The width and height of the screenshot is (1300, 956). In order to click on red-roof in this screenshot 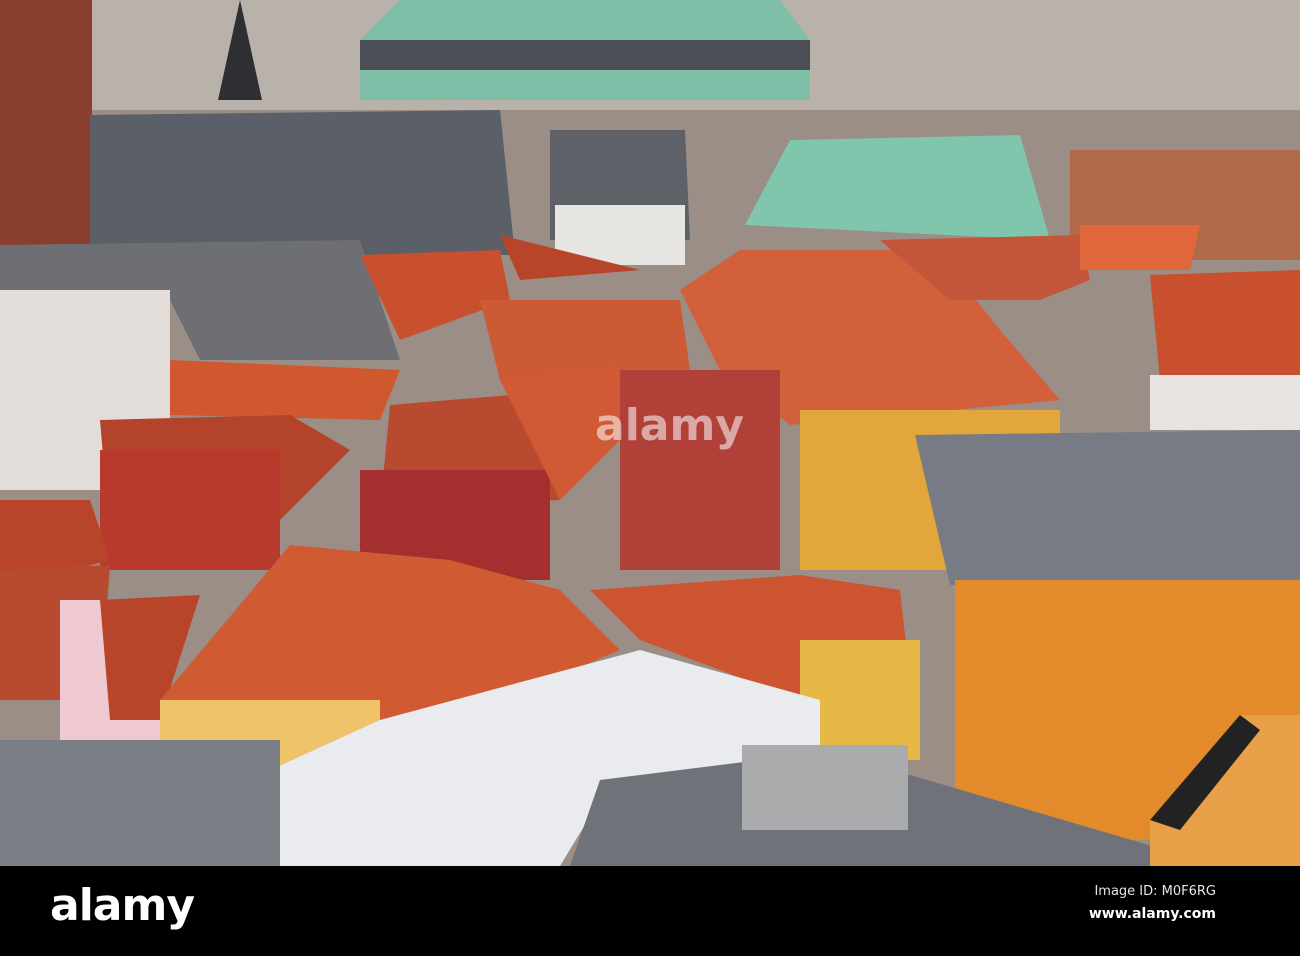, I will do `click(585, 340)`.